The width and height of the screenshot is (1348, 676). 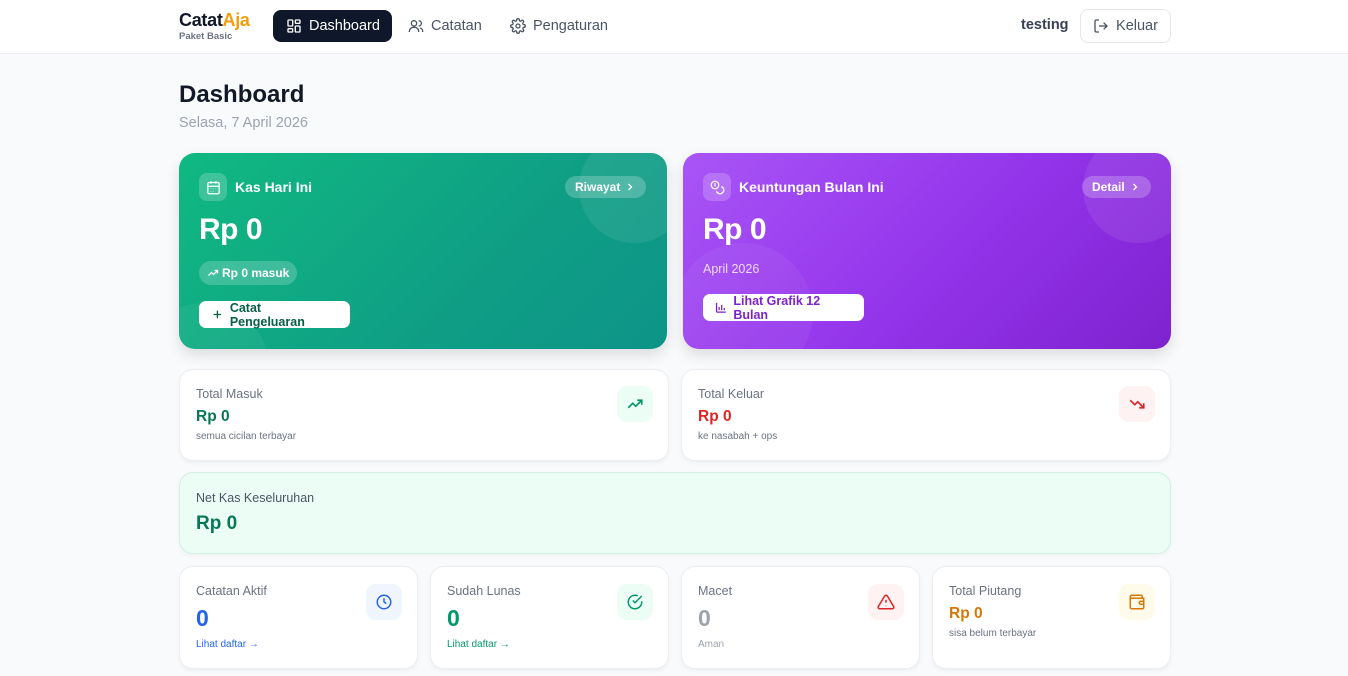 I want to click on sudah-lunas-card: Sudah Lunas 0 Lihat daftar →, so click(x=549, y=617).